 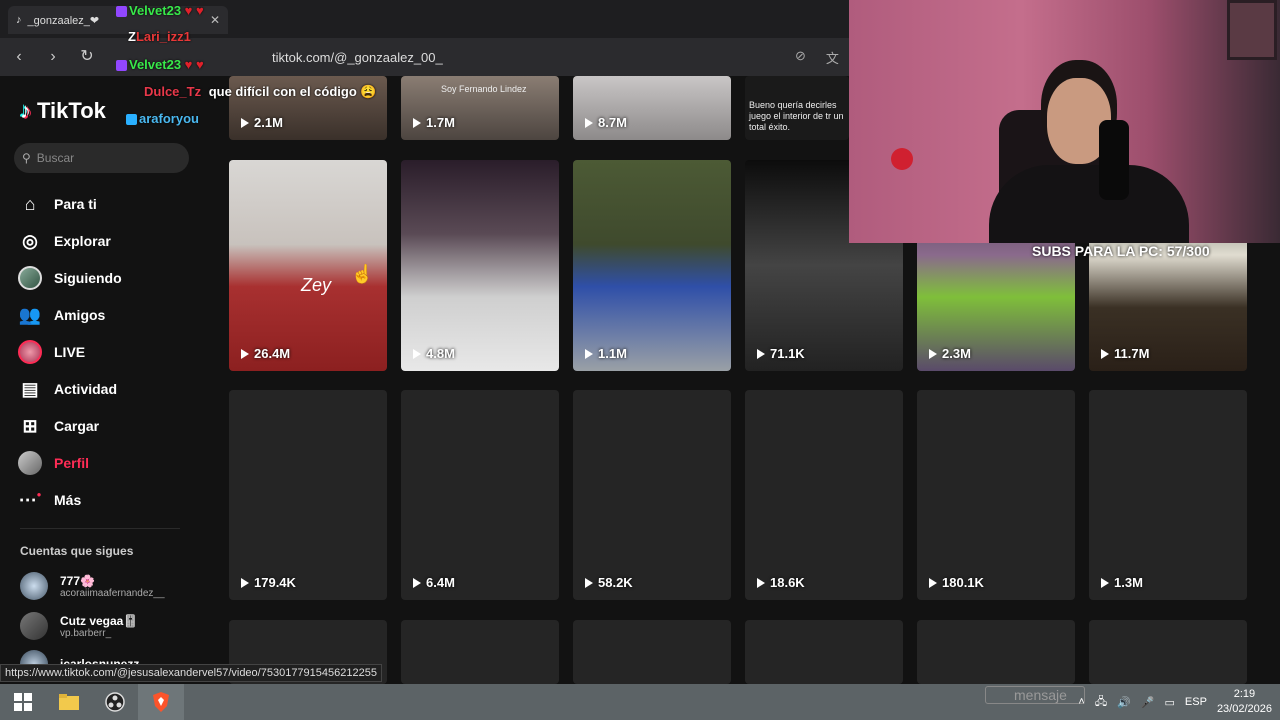 What do you see at coordinates (996, 495) in the screenshot?
I see `video-tile: 180.1K` at bounding box center [996, 495].